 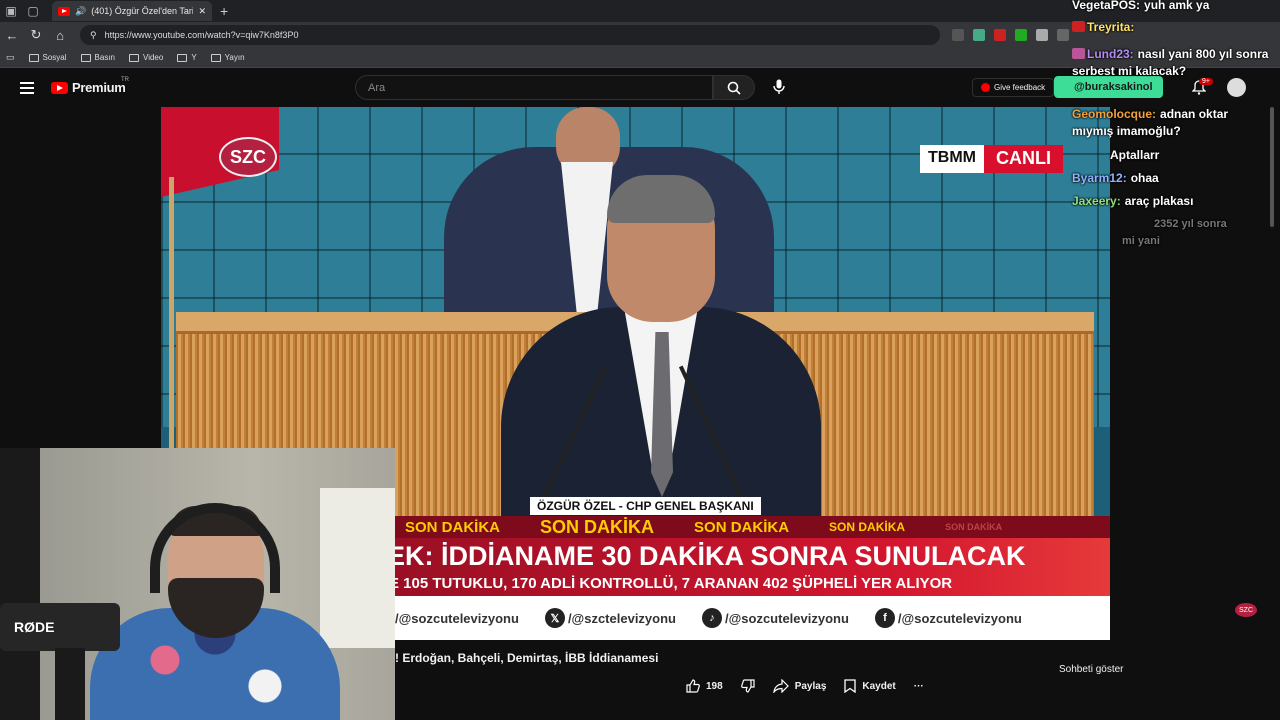 I want to click on bookmark-folder: Y, so click(x=187, y=57).